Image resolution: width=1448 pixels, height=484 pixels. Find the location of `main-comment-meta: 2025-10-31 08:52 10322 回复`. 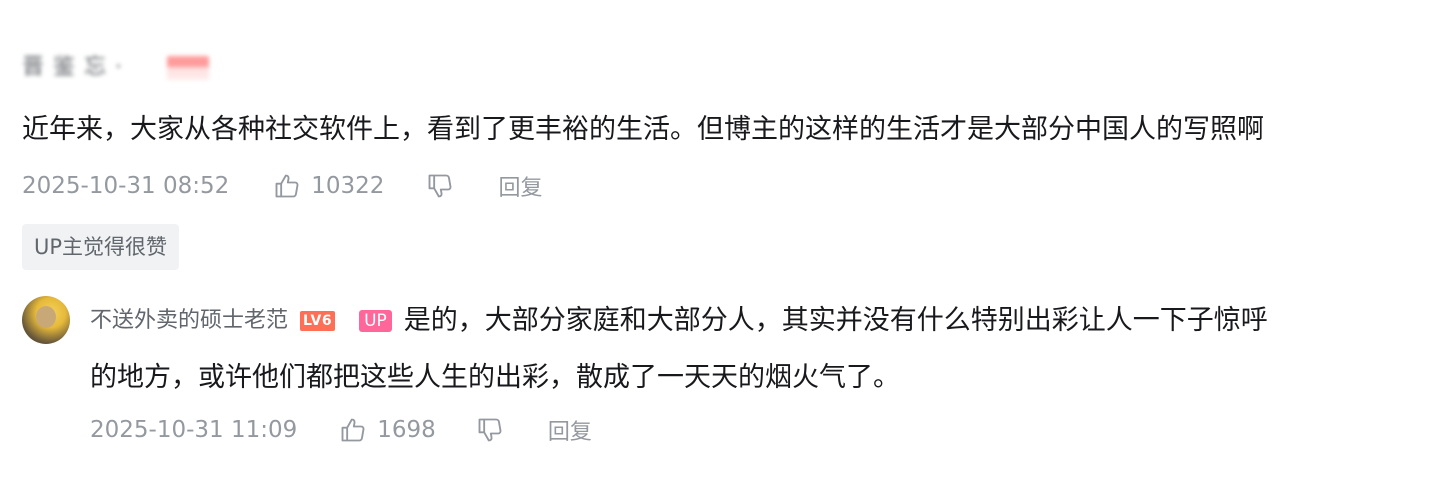

main-comment-meta: 2025-10-31 08:52 10322 回复 is located at coordinates (282, 186).